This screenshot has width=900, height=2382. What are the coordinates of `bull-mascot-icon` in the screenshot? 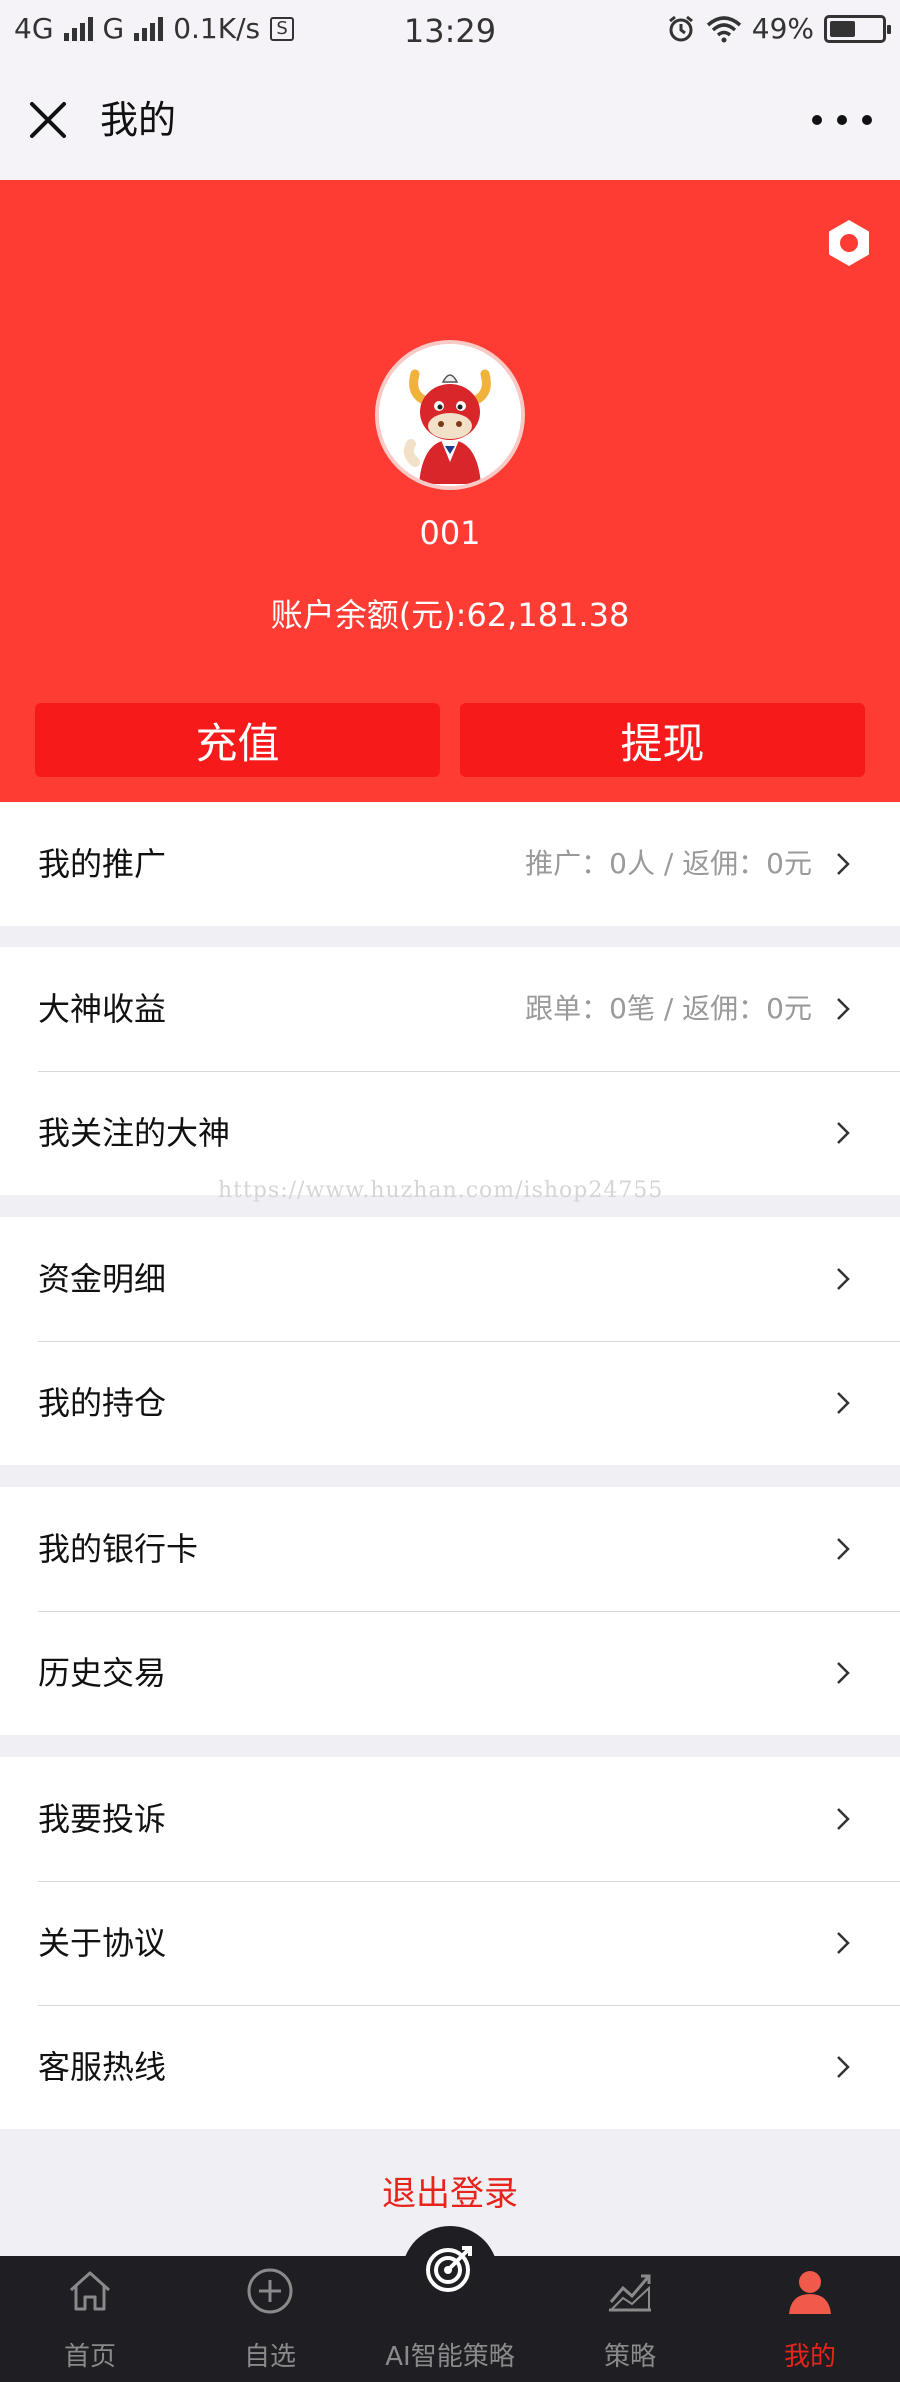 It's located at (450, 415).